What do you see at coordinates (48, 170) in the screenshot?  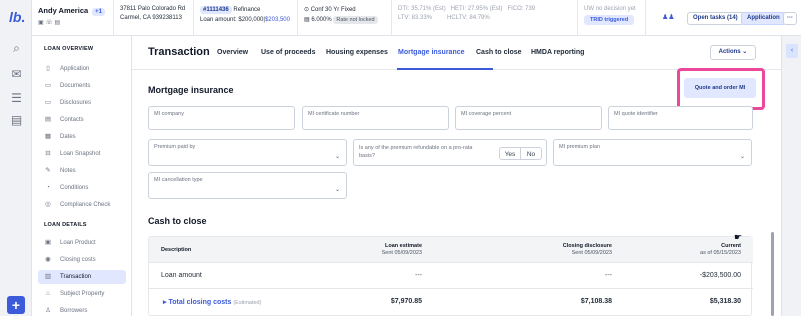 I see `sidebar-item-icon: ✎` at bounding box center [48, 170].